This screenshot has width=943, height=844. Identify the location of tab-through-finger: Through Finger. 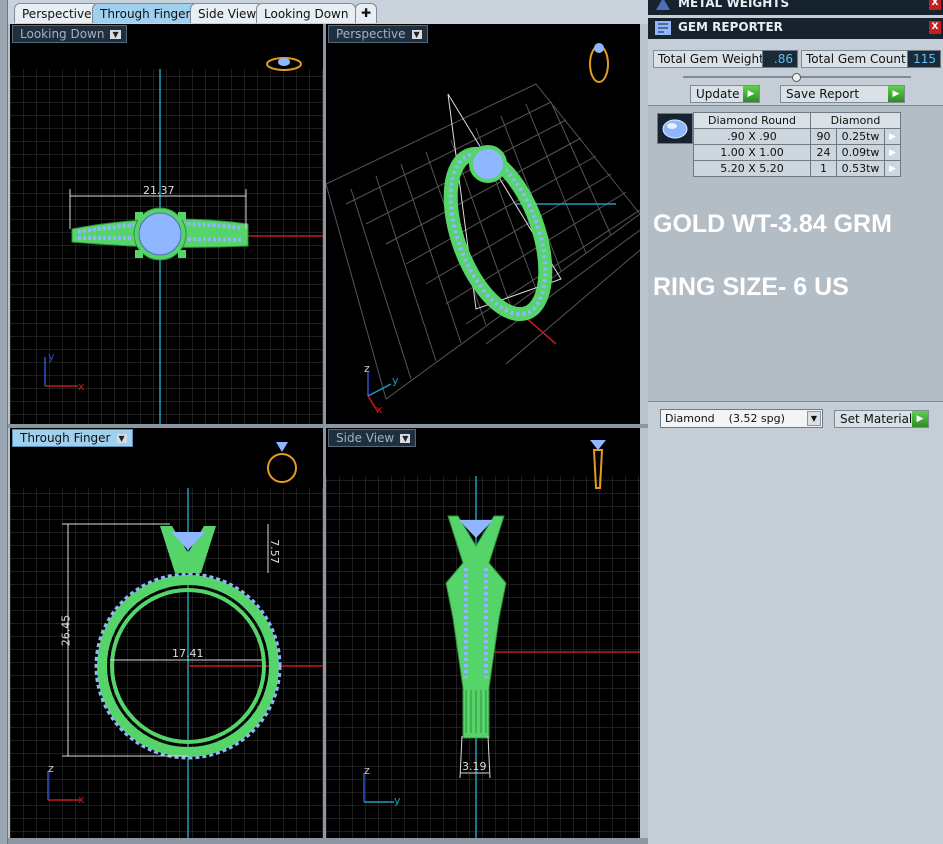
(145, 13).